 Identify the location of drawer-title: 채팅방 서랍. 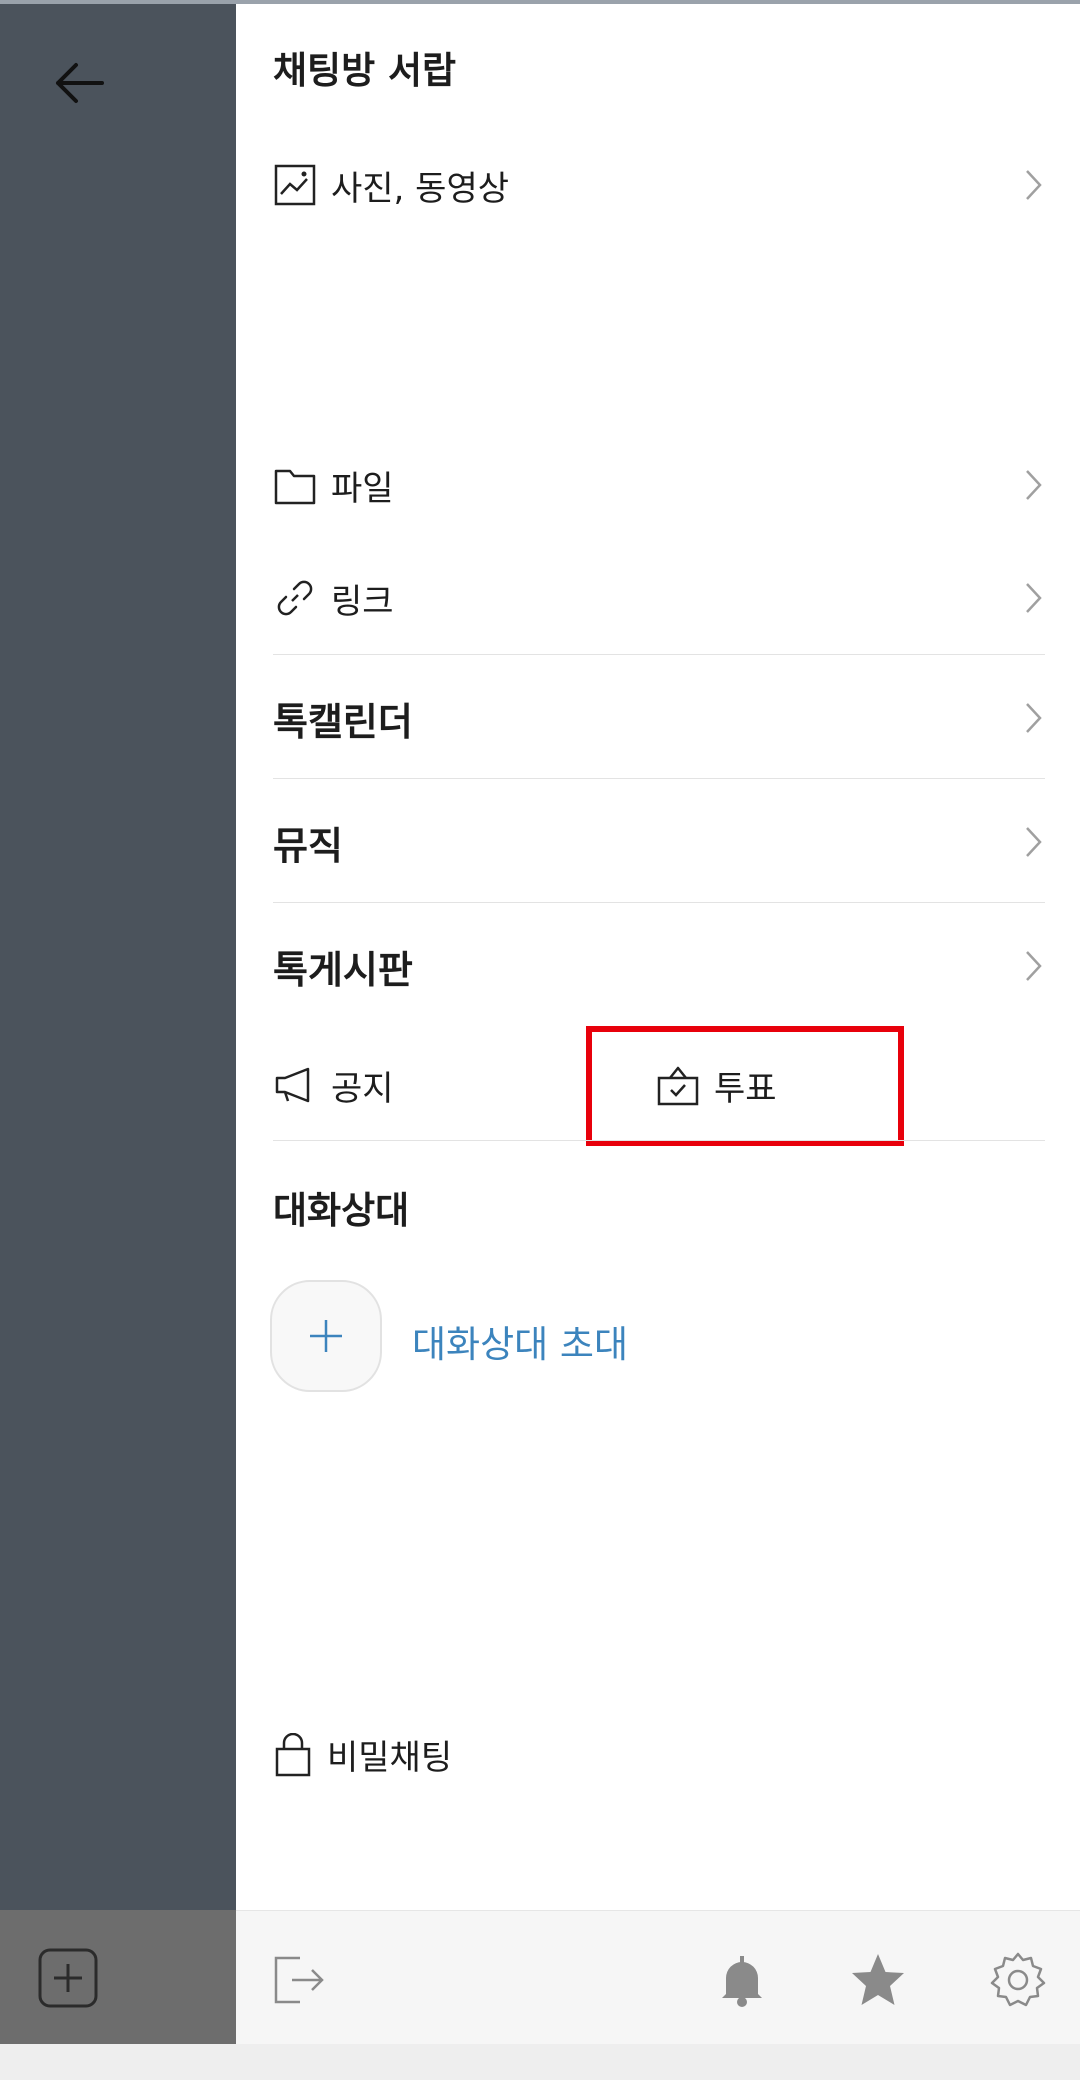
(365, 70).